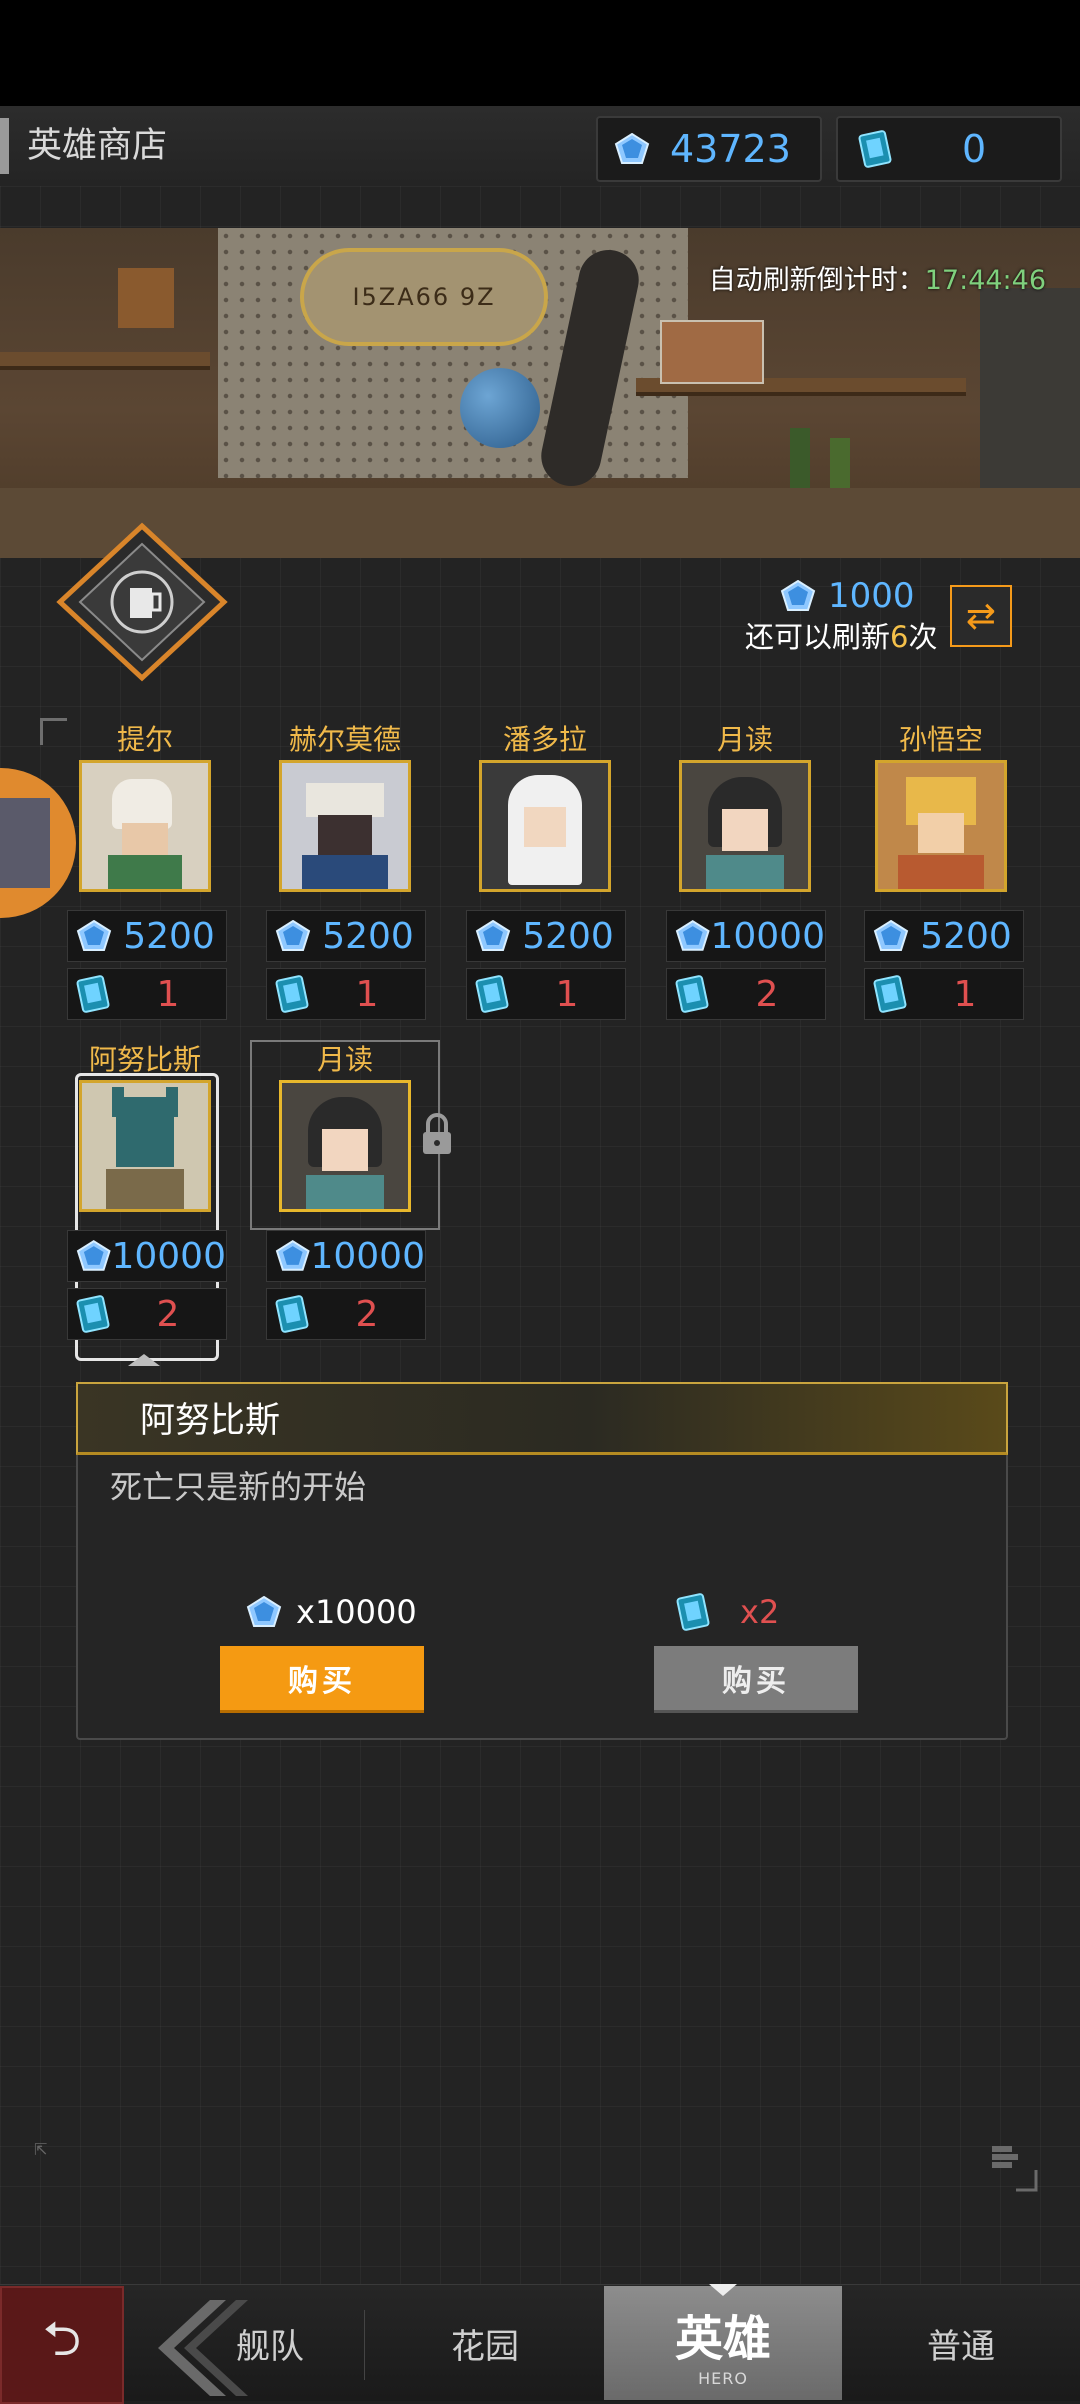 This screenshot has width=1080, height=2404. What do you see at coordinates (871, 596) in the screenshot?
I see `refresh-cost-value: 1000` at bounding box center [871, 596].